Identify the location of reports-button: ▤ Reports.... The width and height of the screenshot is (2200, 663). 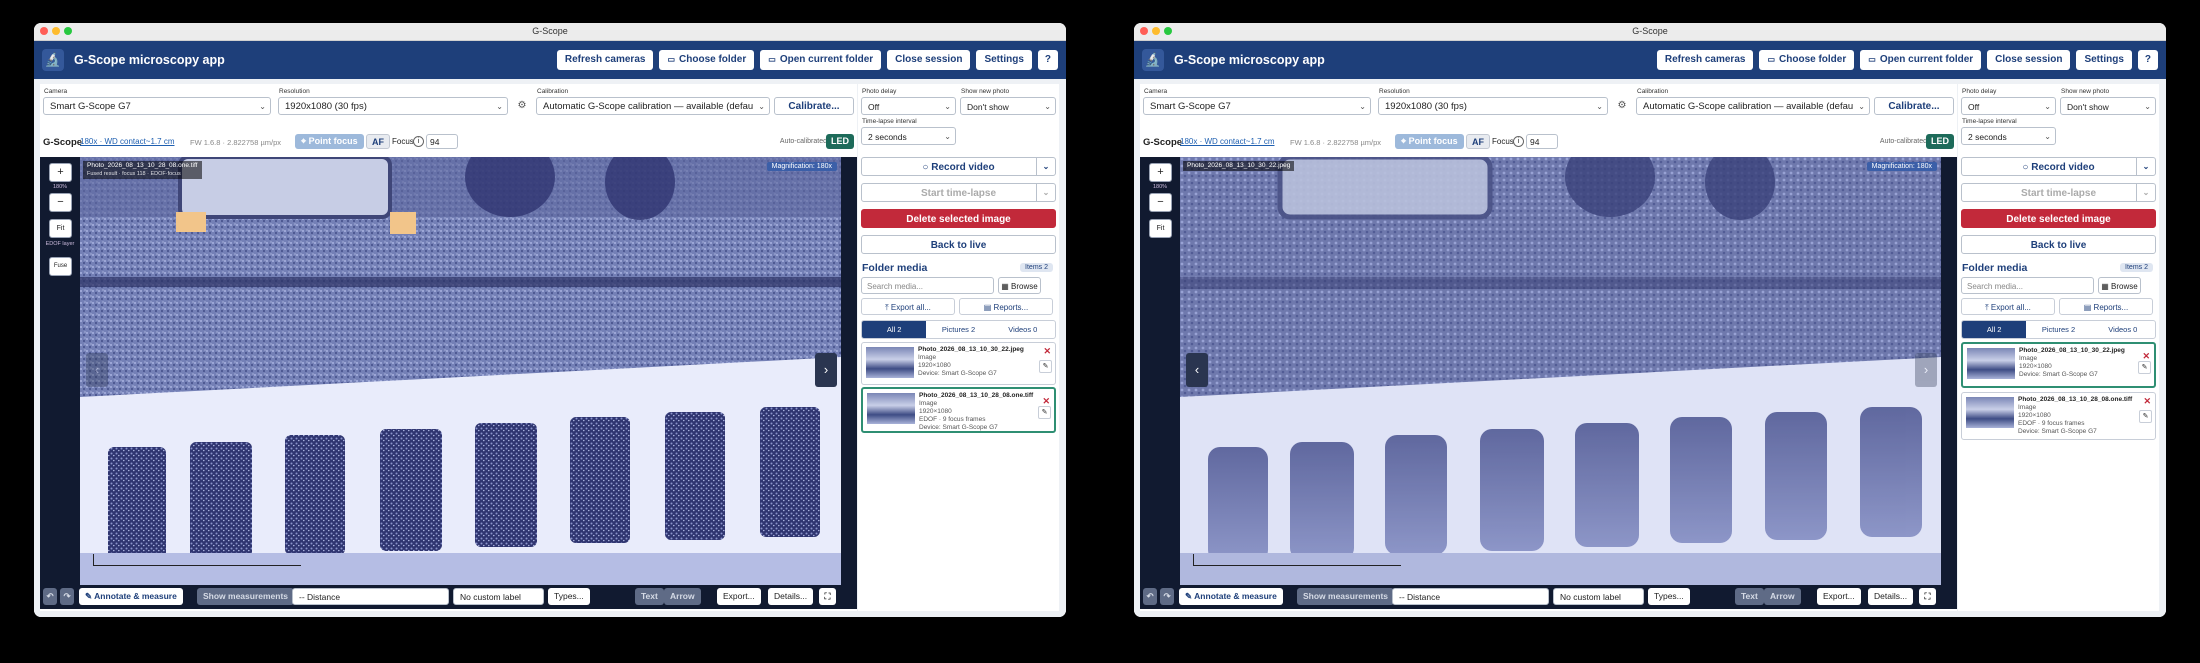
(2106, 306).